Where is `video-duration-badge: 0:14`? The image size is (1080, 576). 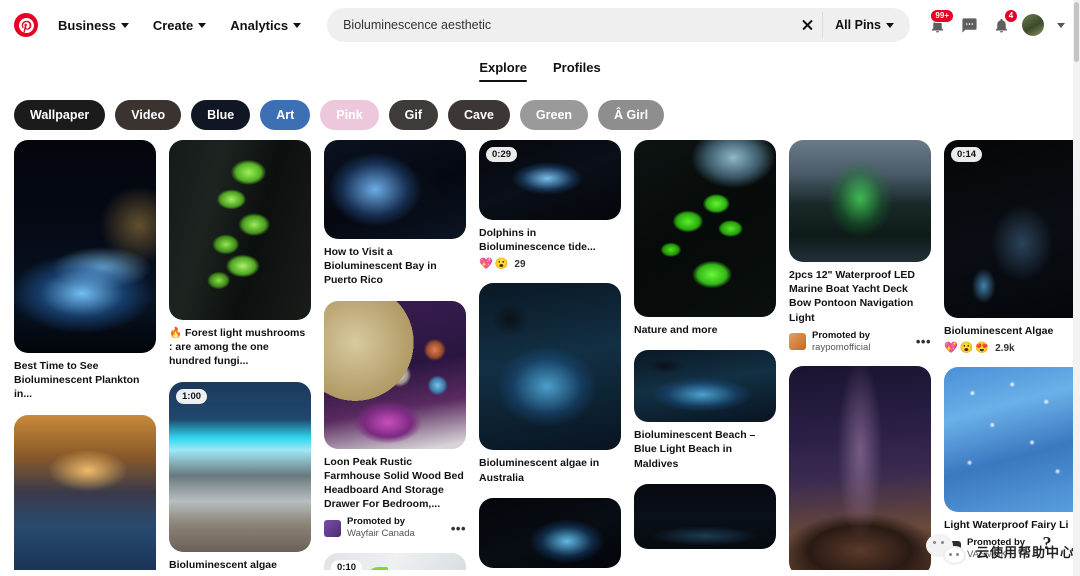
video-duration-badge: 0:14 is located at coordinates (967, 154).